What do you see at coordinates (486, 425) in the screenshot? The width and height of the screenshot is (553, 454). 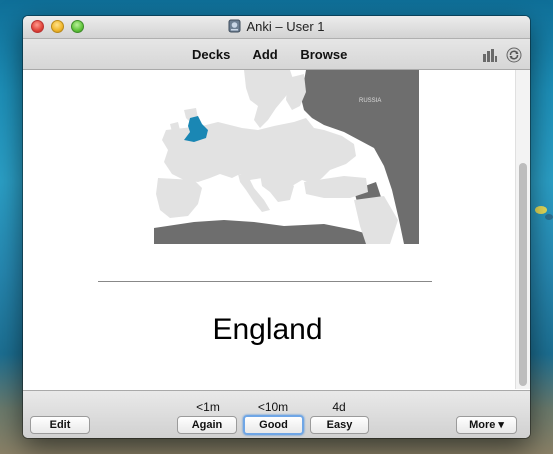 I see `more-button: More ▾` at bounding box center [486, 425].